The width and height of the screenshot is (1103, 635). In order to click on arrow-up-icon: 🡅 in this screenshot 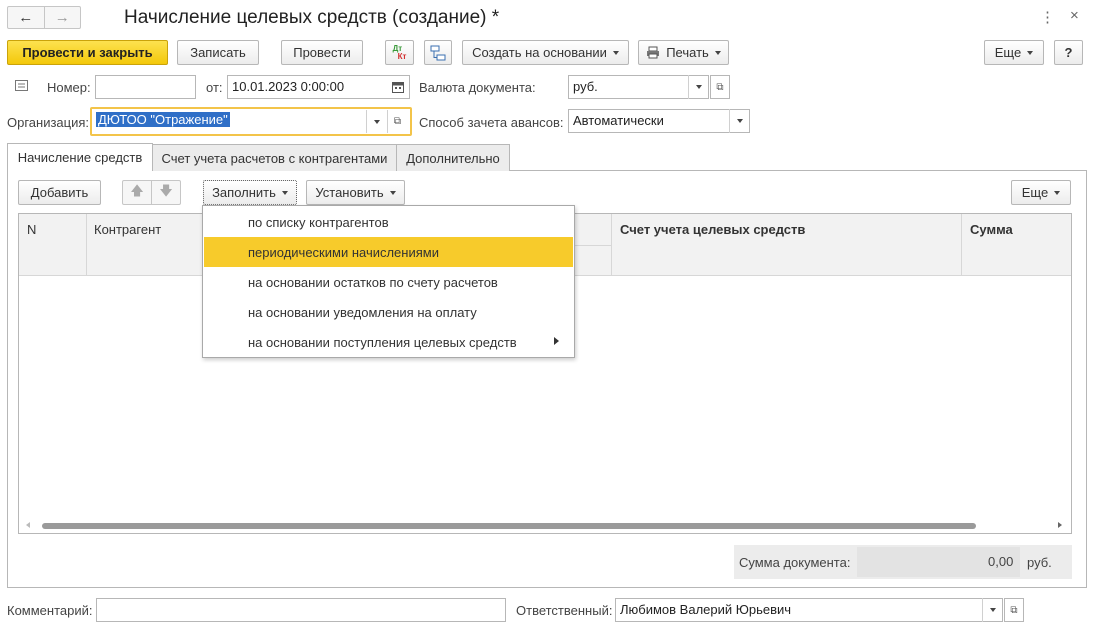, I will do `click(137, 190)`.